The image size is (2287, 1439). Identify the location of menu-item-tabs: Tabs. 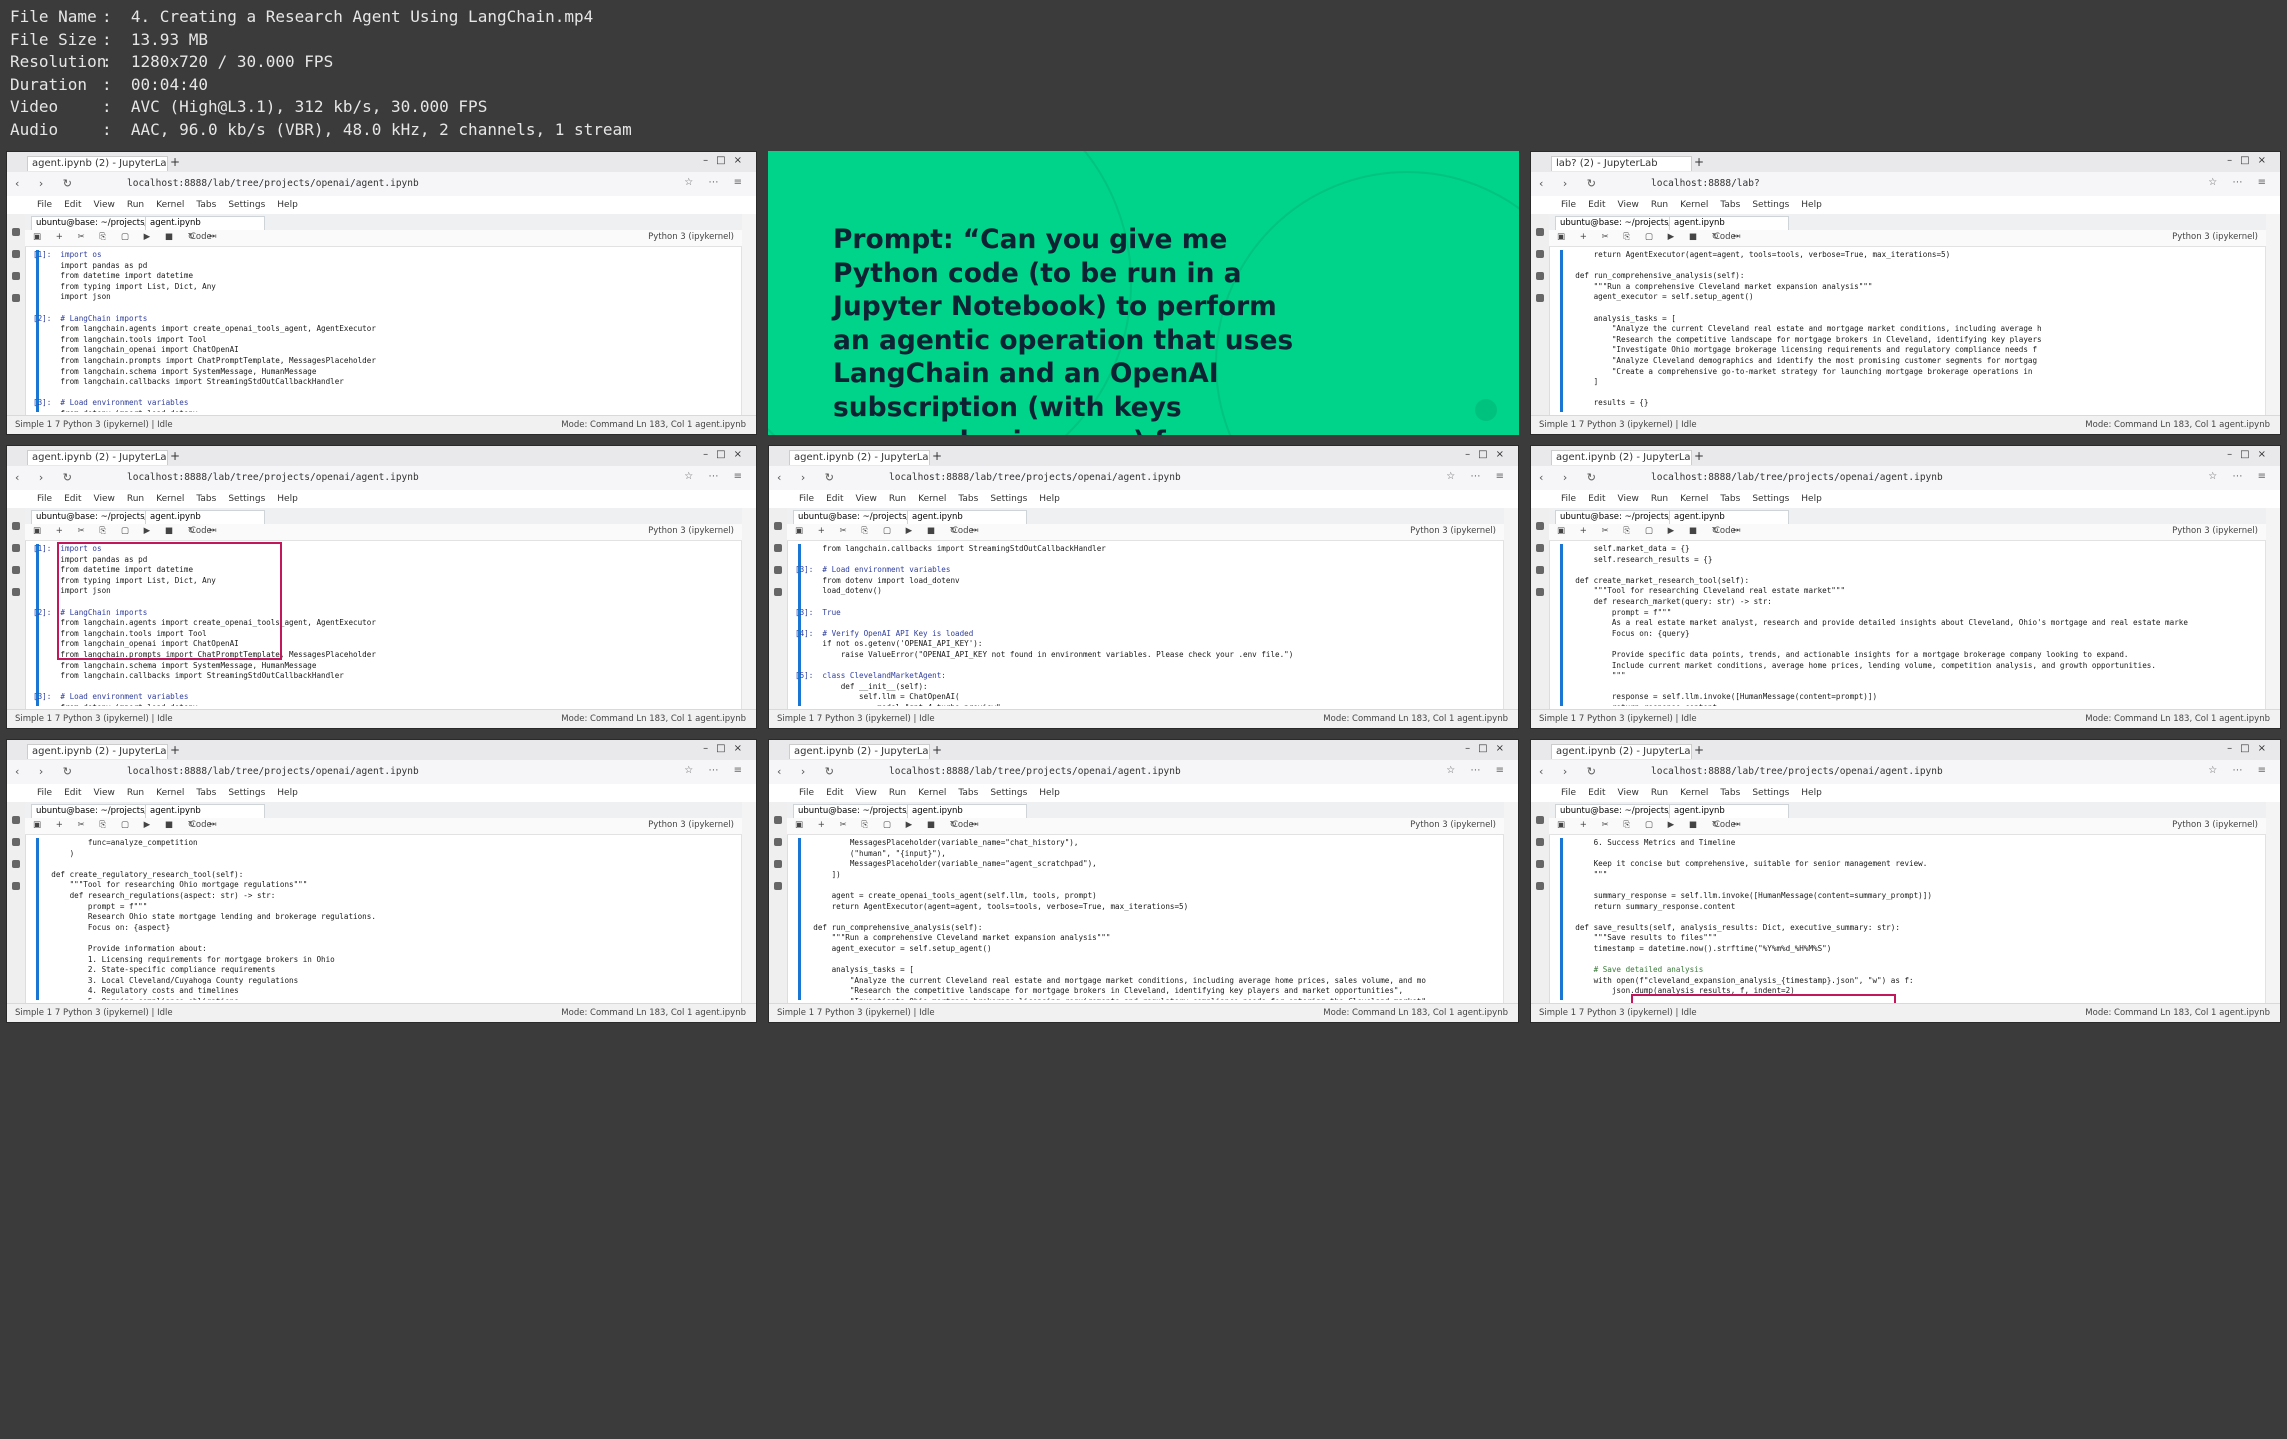
(206, 499).